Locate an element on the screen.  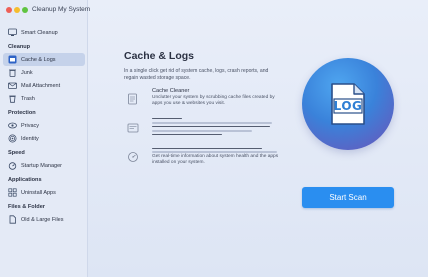
section-heading-speed: Speed is located at coordinates (16, 153).